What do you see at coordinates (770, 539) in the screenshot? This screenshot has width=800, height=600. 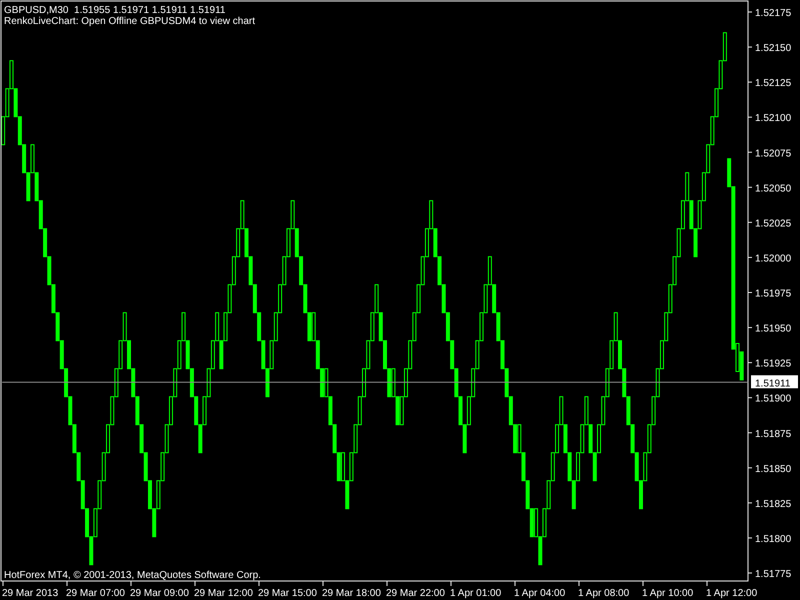 I see `price-axis-tick: 1.51800` at bounding box center [770, 539].